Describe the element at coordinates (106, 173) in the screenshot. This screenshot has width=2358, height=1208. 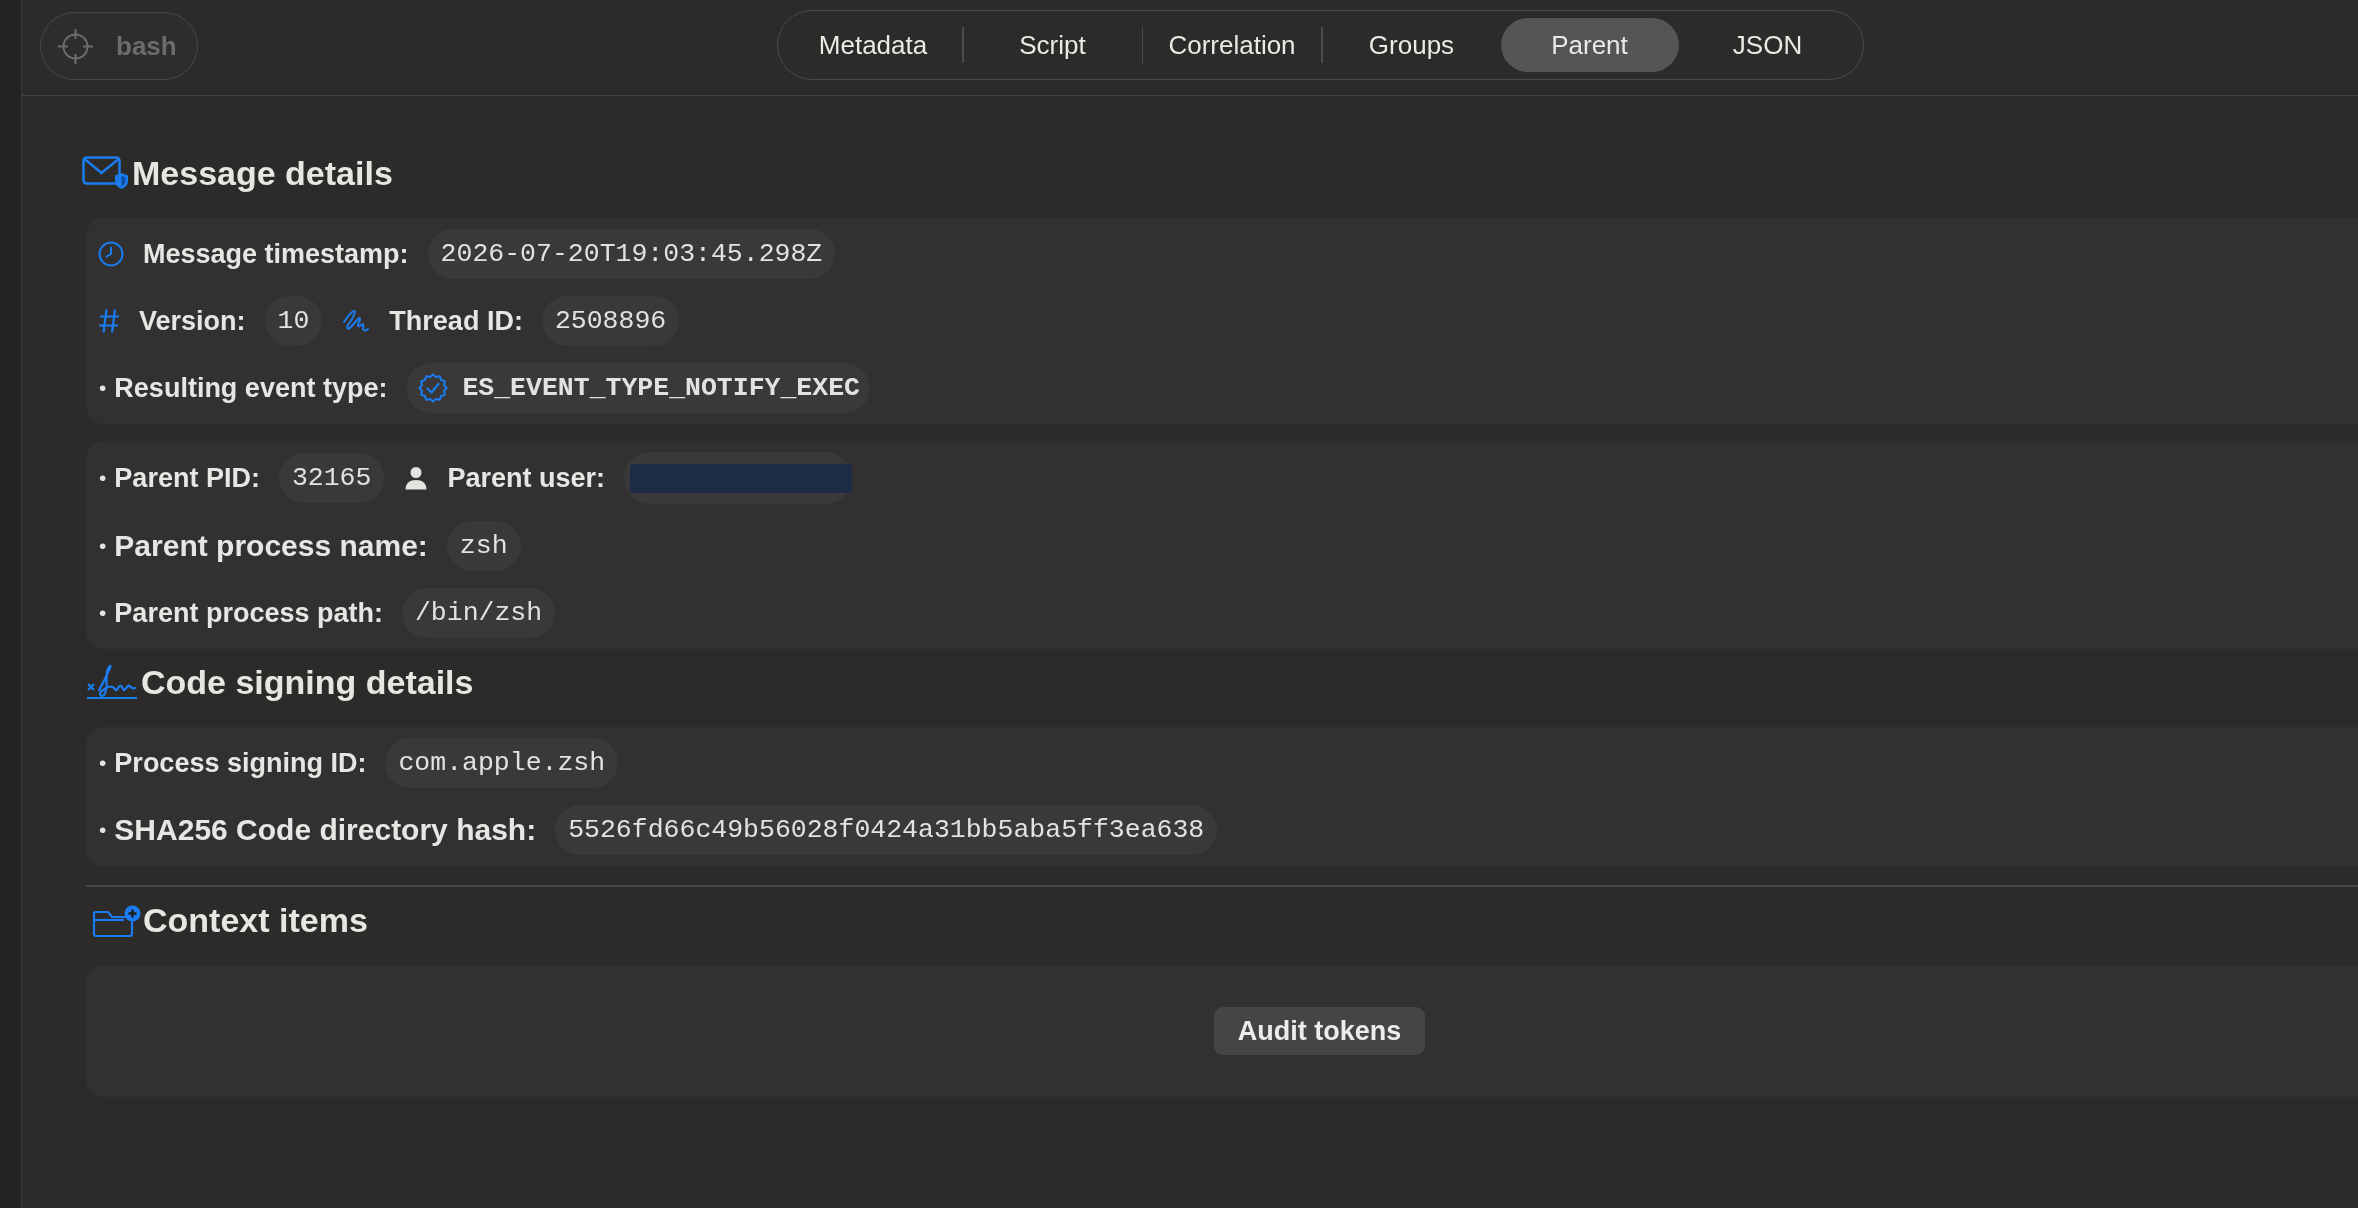
I see `envelope-shield-icon` at that location.